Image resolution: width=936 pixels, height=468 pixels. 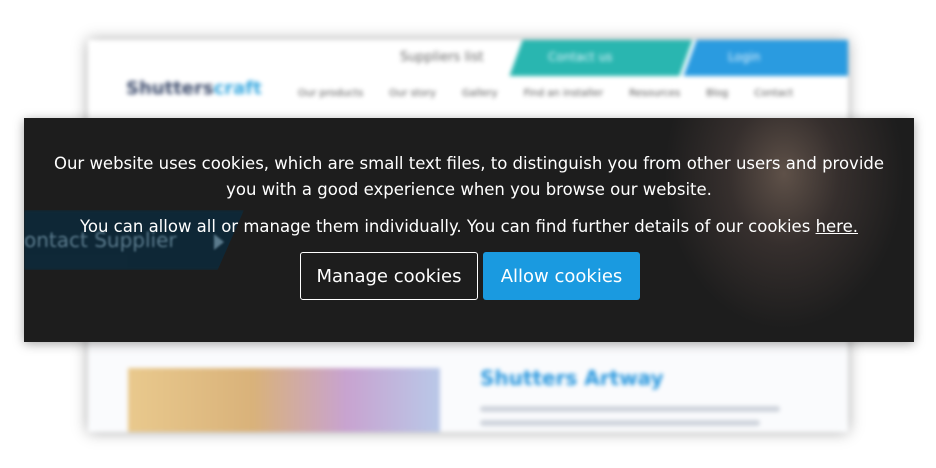 What do you see at coordinates (717, 93) in the screenshot?
I see `nav-item: Blog` at bounding box center [717, 93].